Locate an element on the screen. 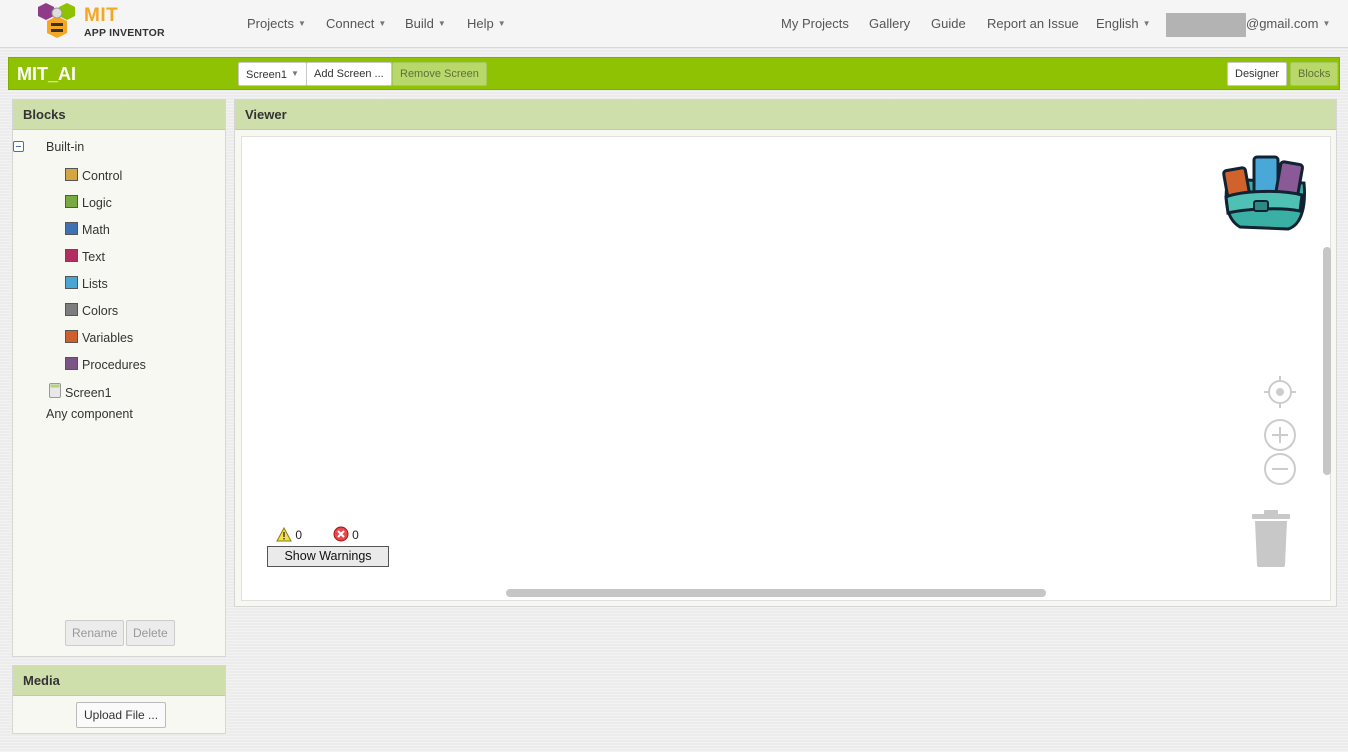 Image resolution: width=1348 pixels, height=752 pixels. blocks-panel-title: Blocks is located at coordinates (119, 115).